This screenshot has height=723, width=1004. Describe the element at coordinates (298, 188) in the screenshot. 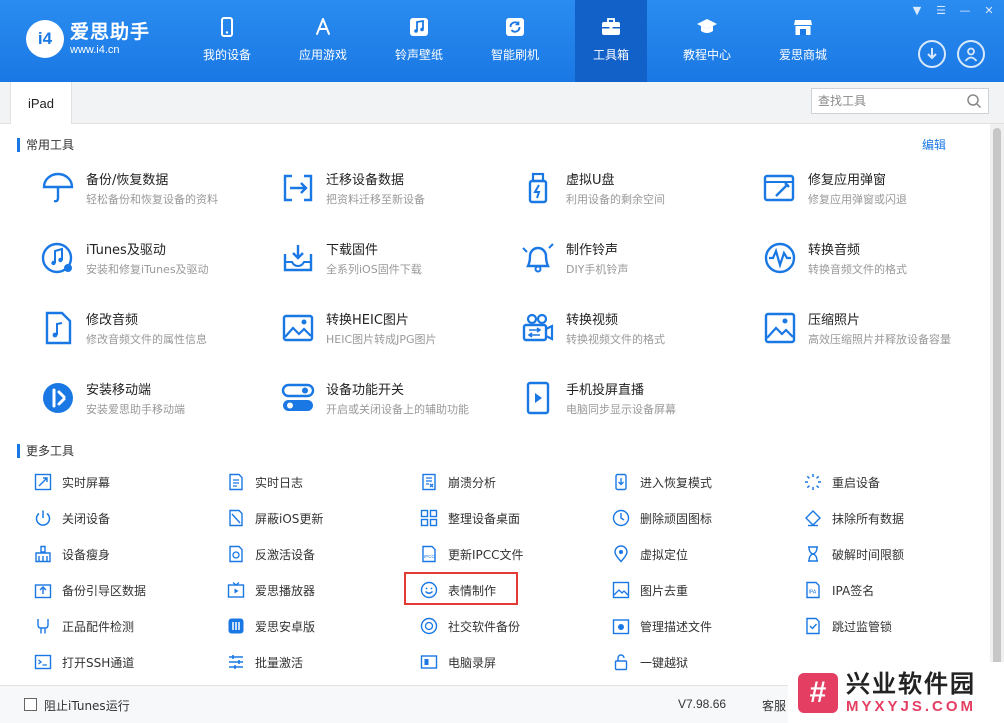

I see `migrate-icon` at that location.